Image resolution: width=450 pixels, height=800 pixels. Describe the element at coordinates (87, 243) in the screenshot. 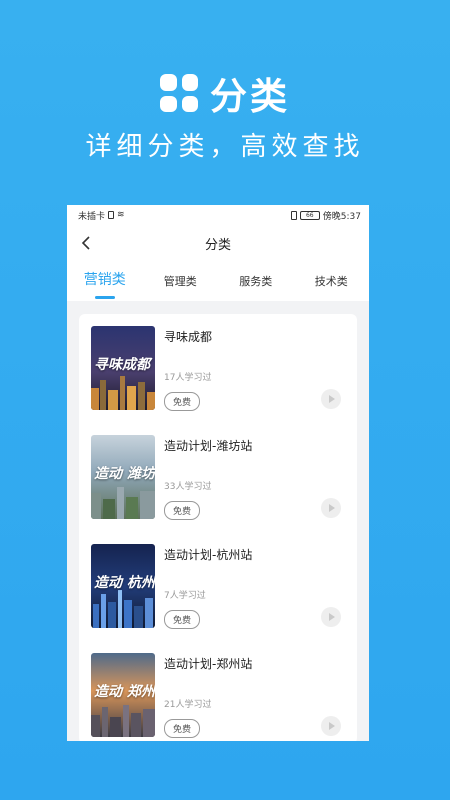

I see `back-icon` at that location.